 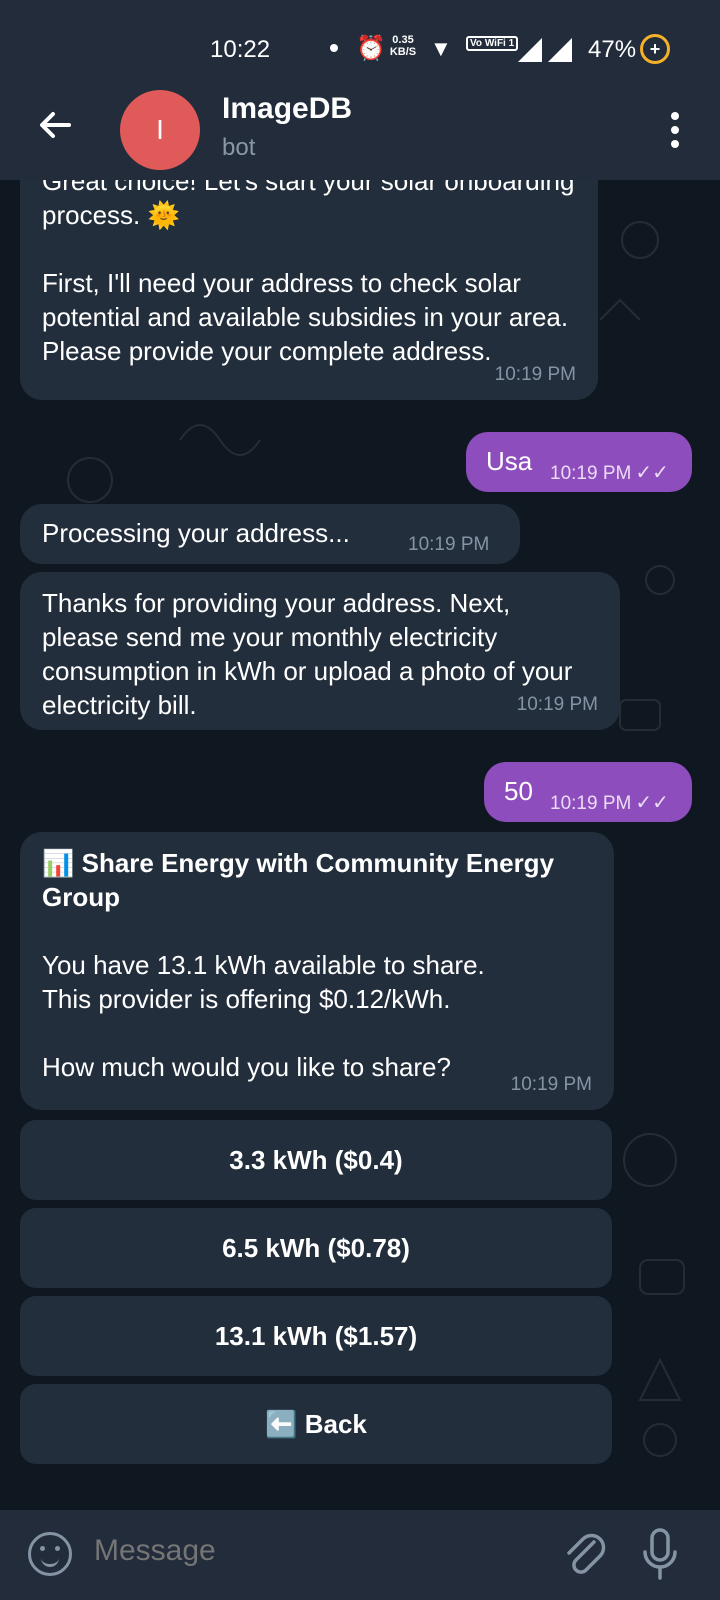 I want to click on message-outgoing: Usa 10:19 PM ✓✓, so click(x=579, y=462).